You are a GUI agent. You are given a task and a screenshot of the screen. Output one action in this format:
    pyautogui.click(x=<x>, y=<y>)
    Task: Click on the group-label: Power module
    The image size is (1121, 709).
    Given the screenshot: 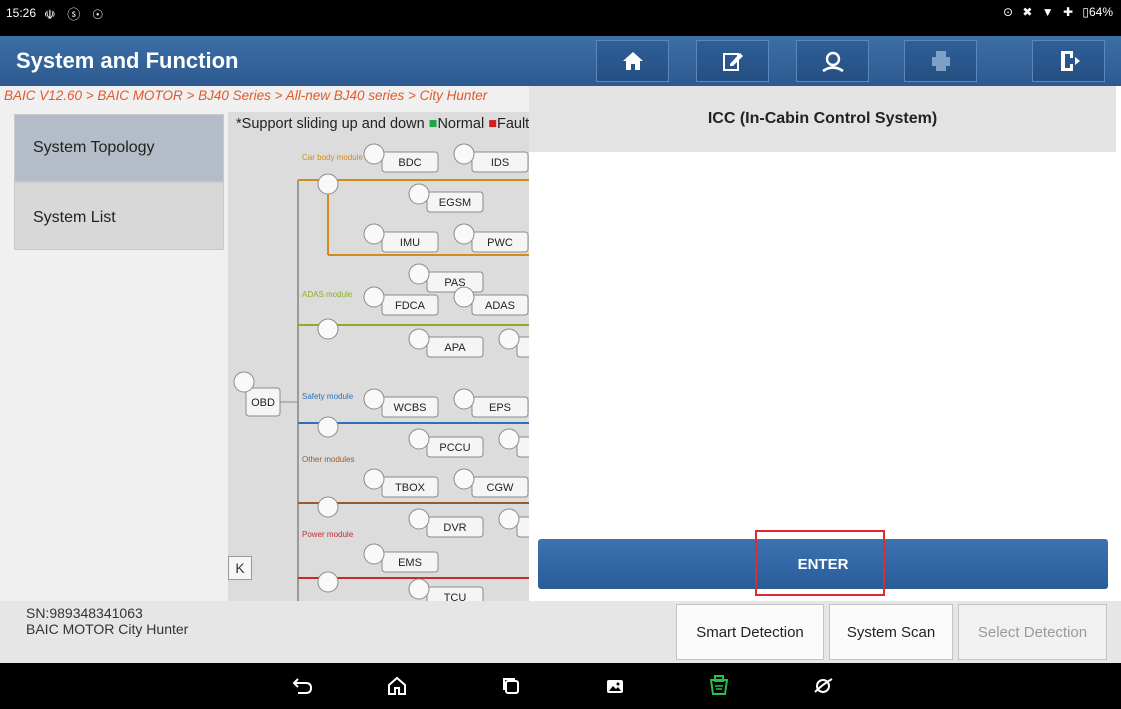 What is the action you would take?
    pyautogui.click(x=328, y=534)
    